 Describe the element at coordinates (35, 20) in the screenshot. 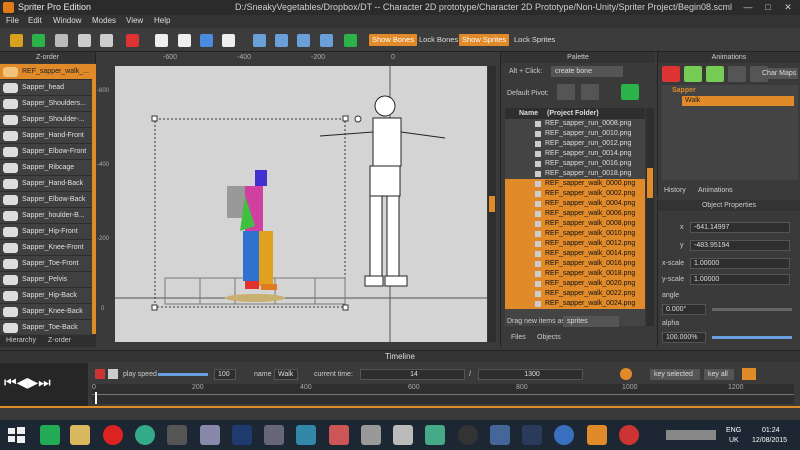

I see `menu-edit: Edit` at that location.